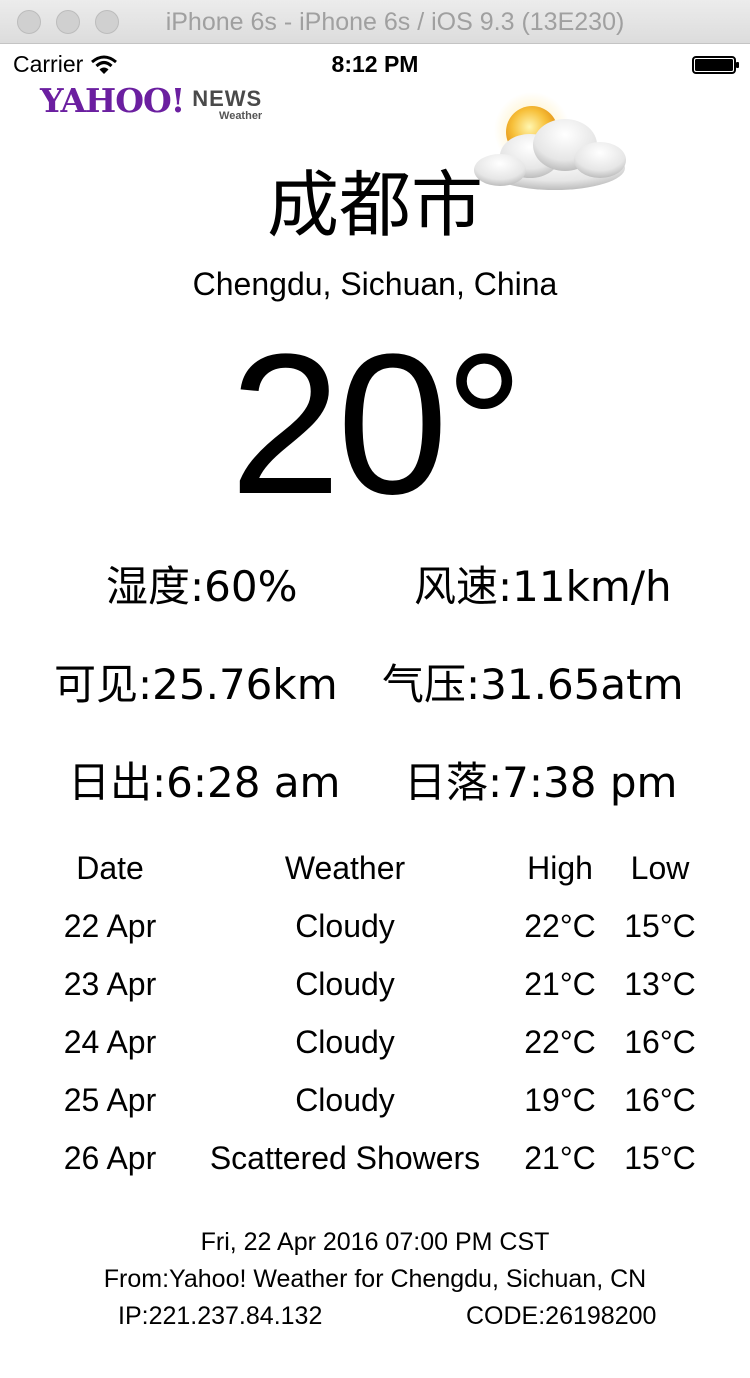 The height and width of the screenshot is (1378, 750). Describe the element at coordinates (345, 1158) in the screenshot. I see `forecast-condition: Scattered Showers` at that location.